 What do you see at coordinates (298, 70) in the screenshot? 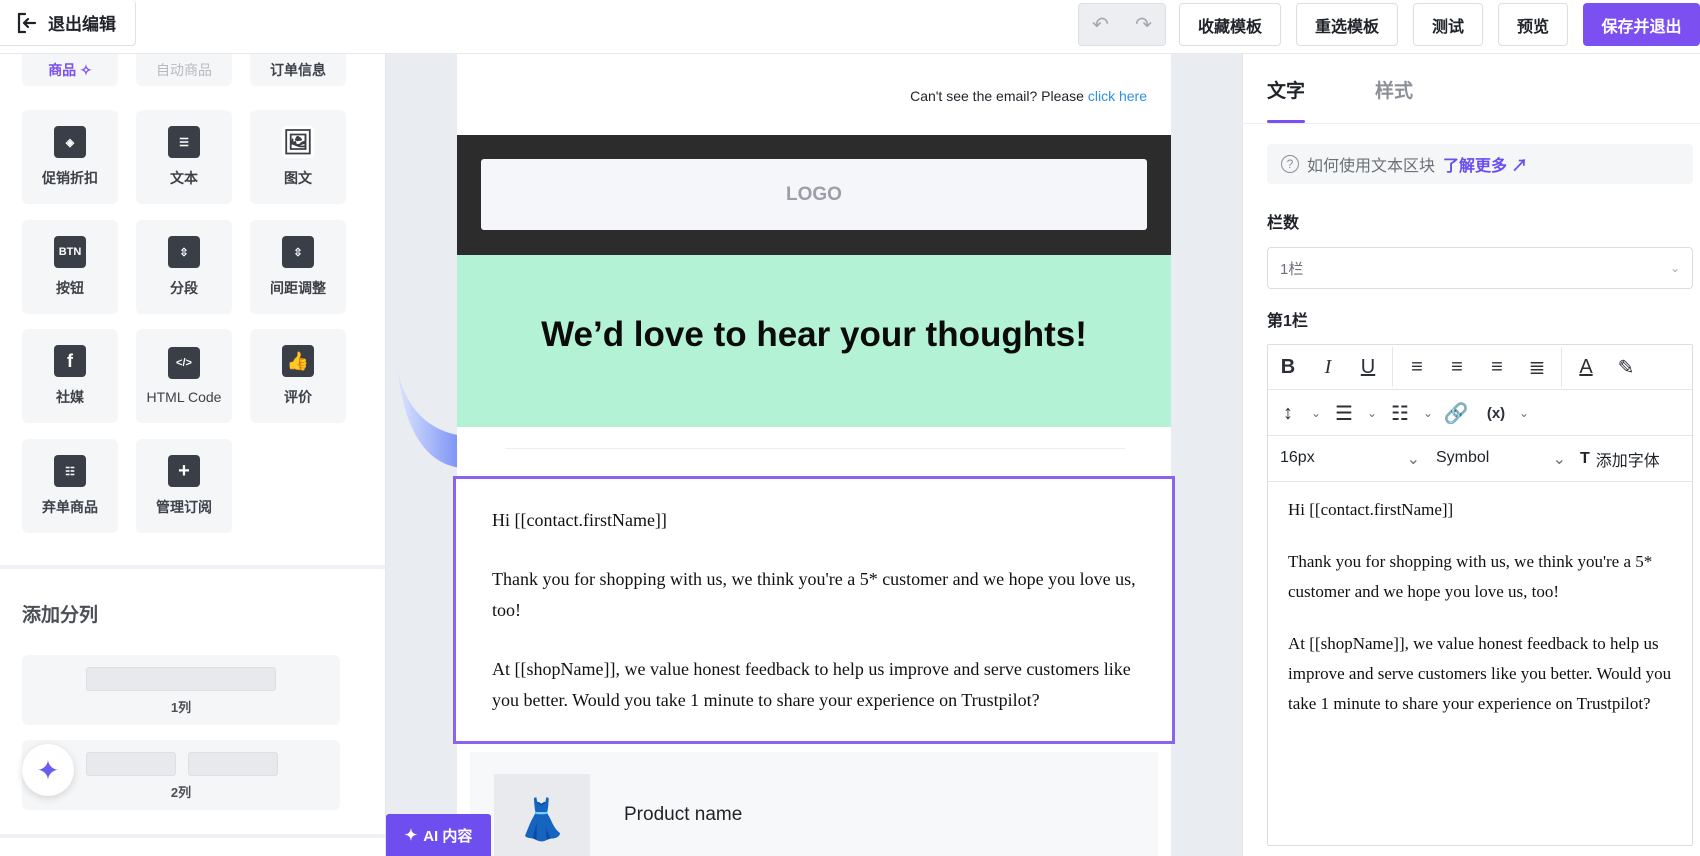
I see `block-order-info: 订单信息` at bounding box center [298, 70].